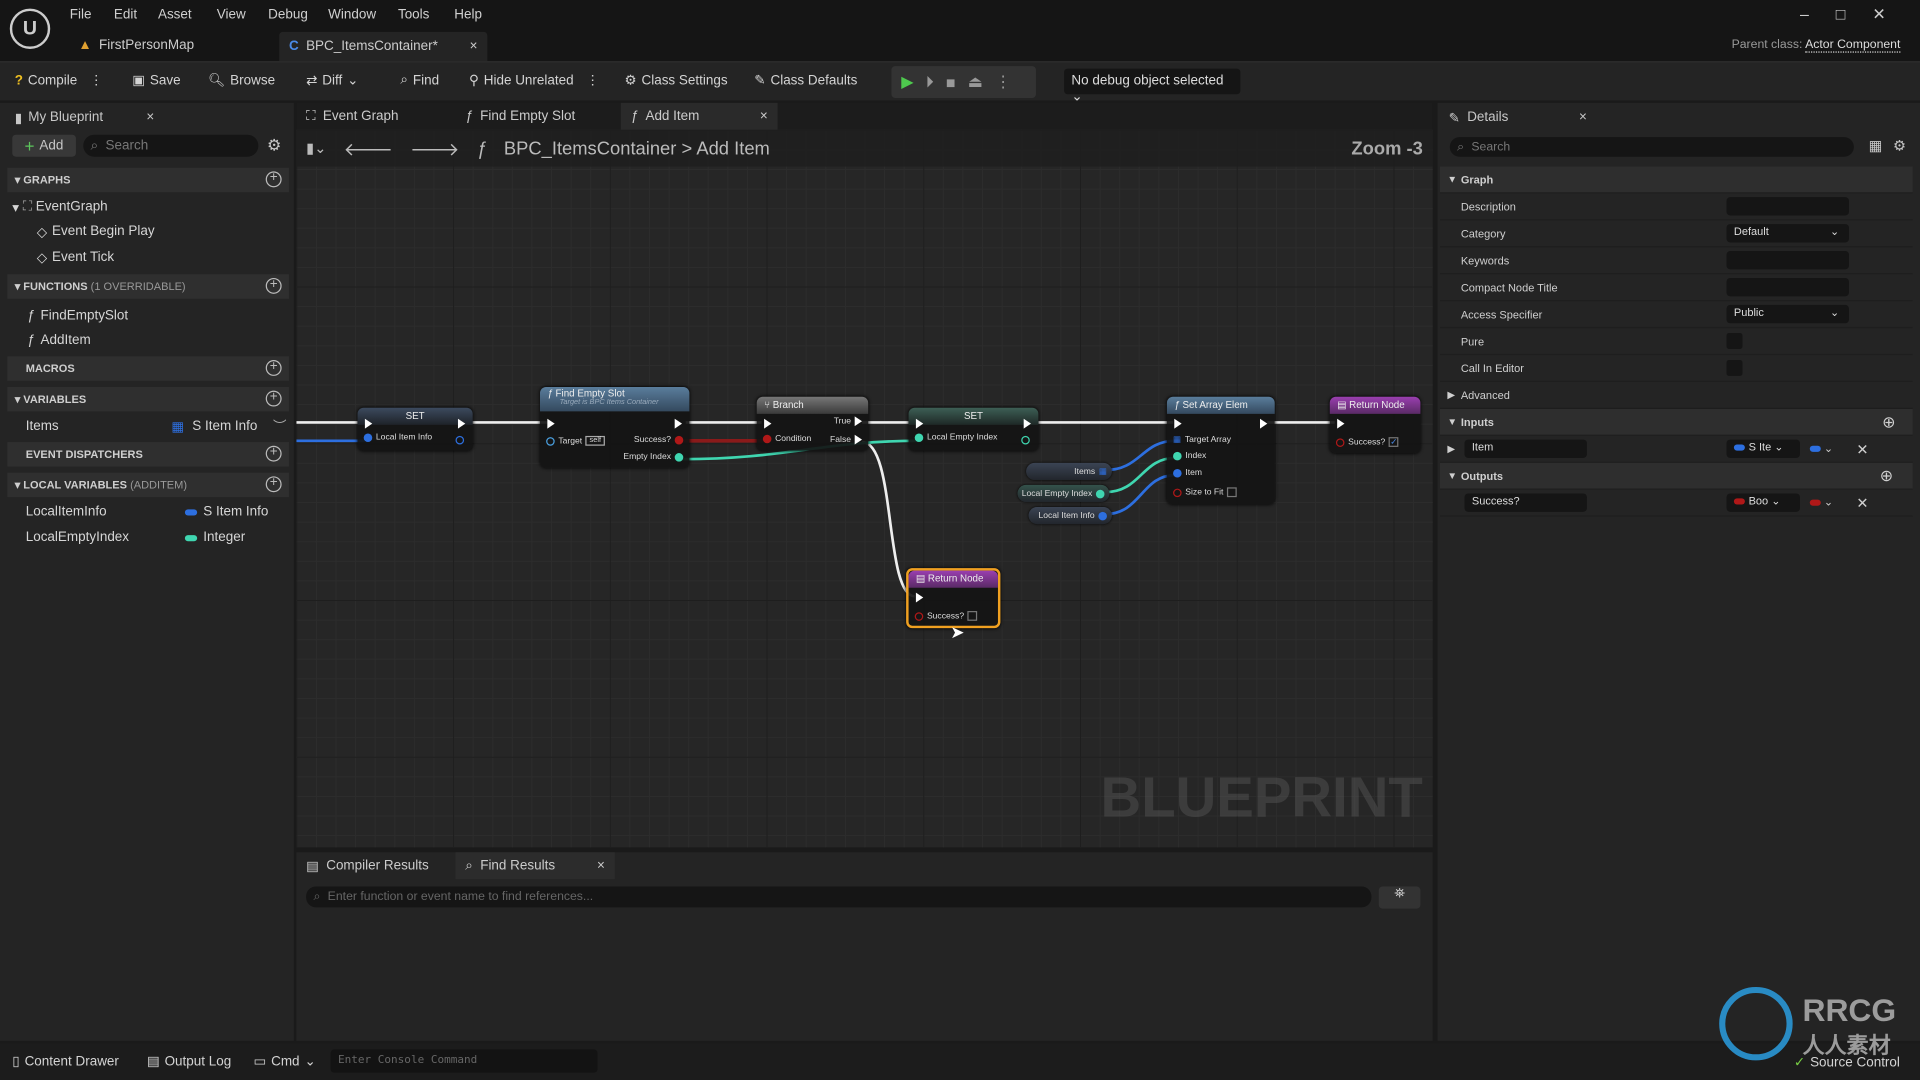 The width and height of the screenshot is (1920, 1080). I want to click on doc-tab-bpc-itemscontainer: C BPC_ItemsContainer* ×, so click(383, 46).